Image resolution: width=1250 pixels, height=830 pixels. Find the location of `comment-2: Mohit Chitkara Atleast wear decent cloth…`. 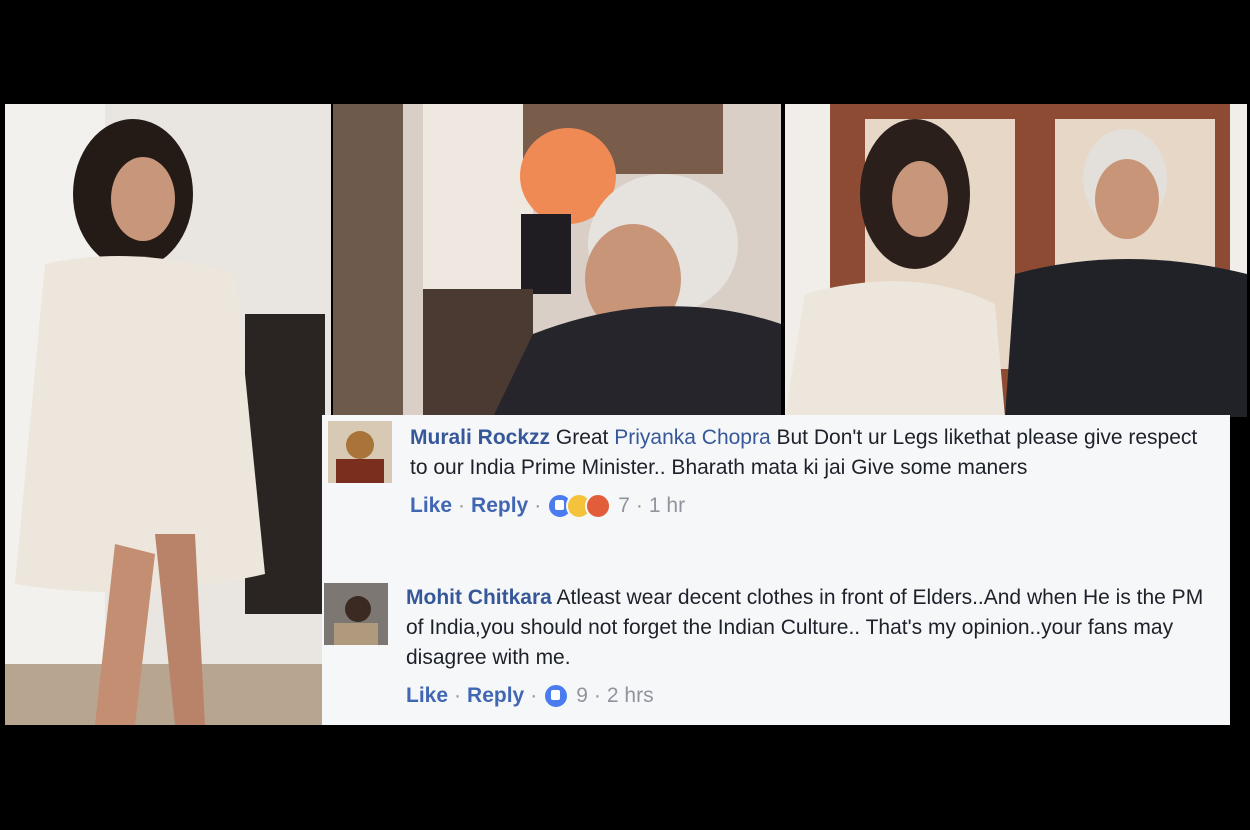

comment-2: Mohit Chitkara Atleast wear decent cloth… is located at coordinates (776, 650).